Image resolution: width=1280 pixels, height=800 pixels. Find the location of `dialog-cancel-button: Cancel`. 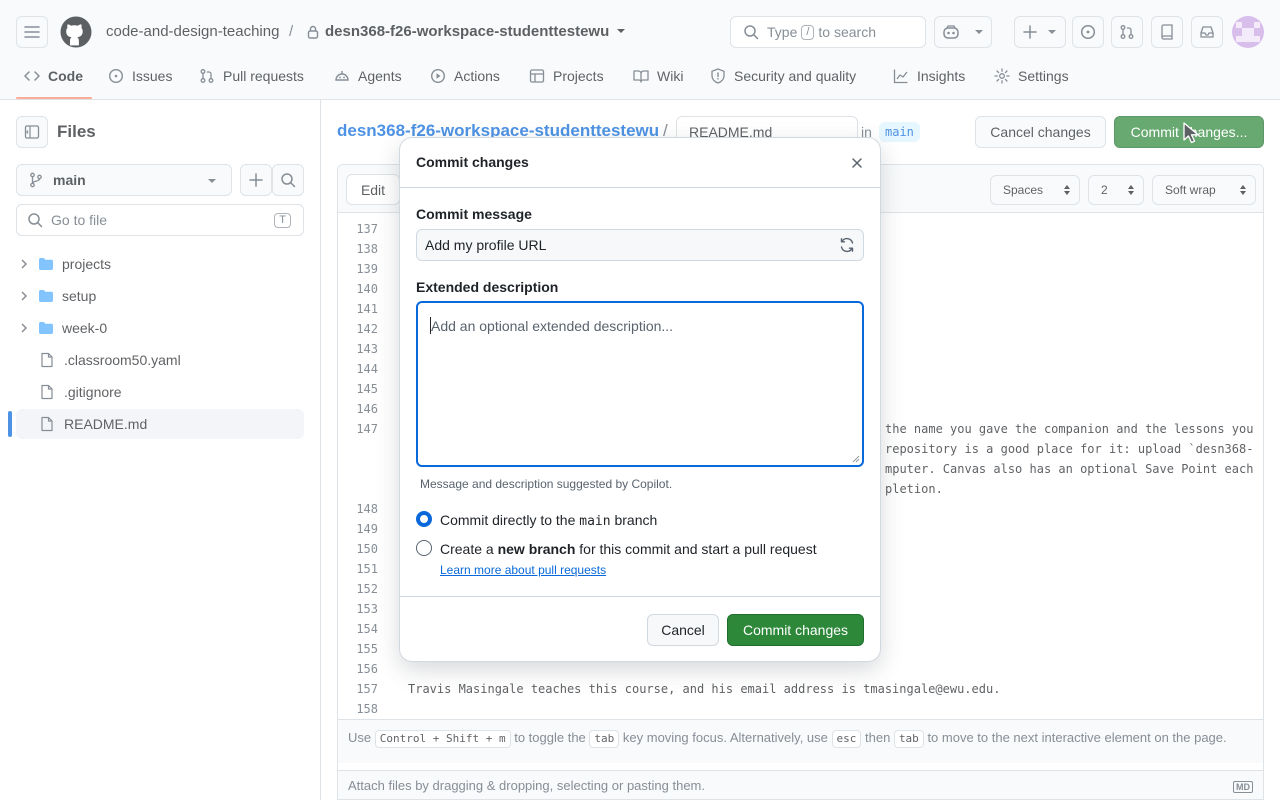

dialog-cancel-button: Cancel is located at coordinates (683, 630).